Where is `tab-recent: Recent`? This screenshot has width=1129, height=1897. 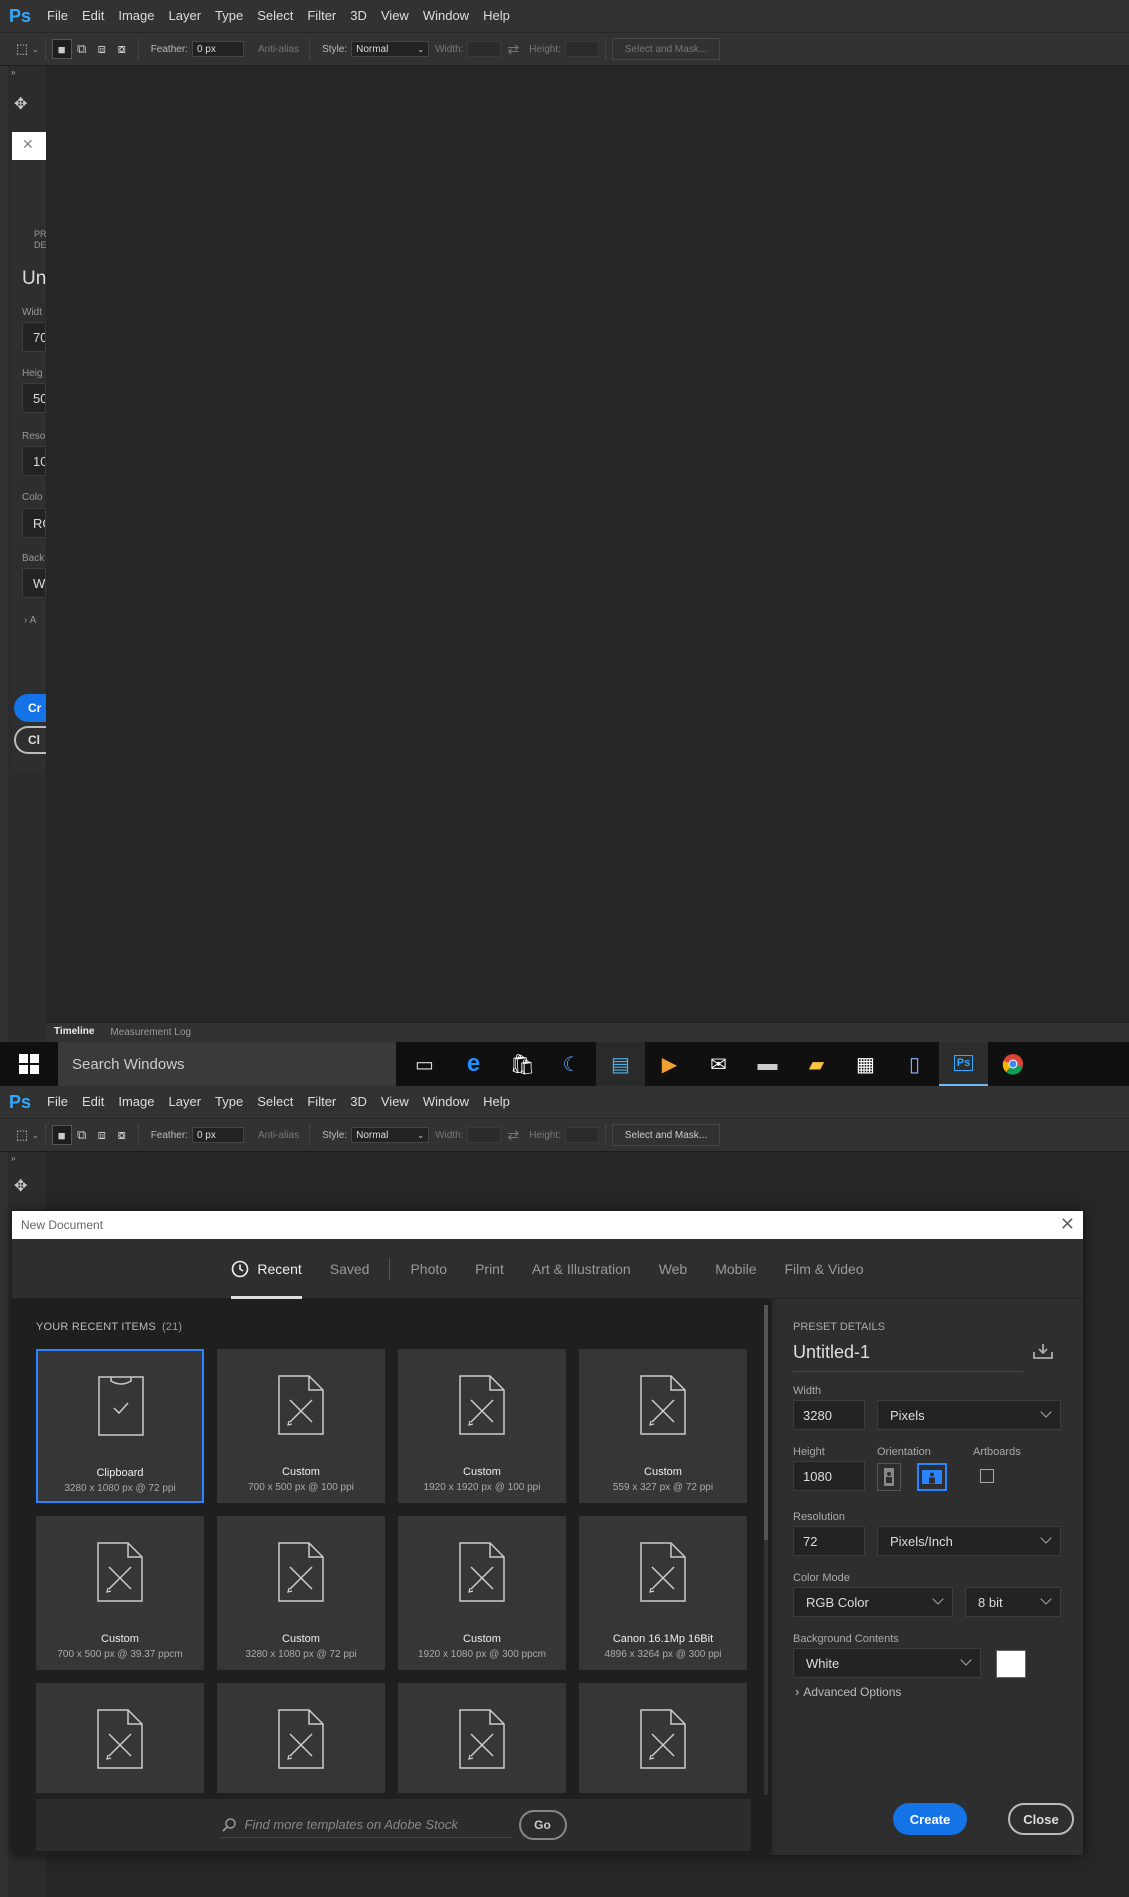
tab-recent: Recent is located at coordinates (266, 1269).